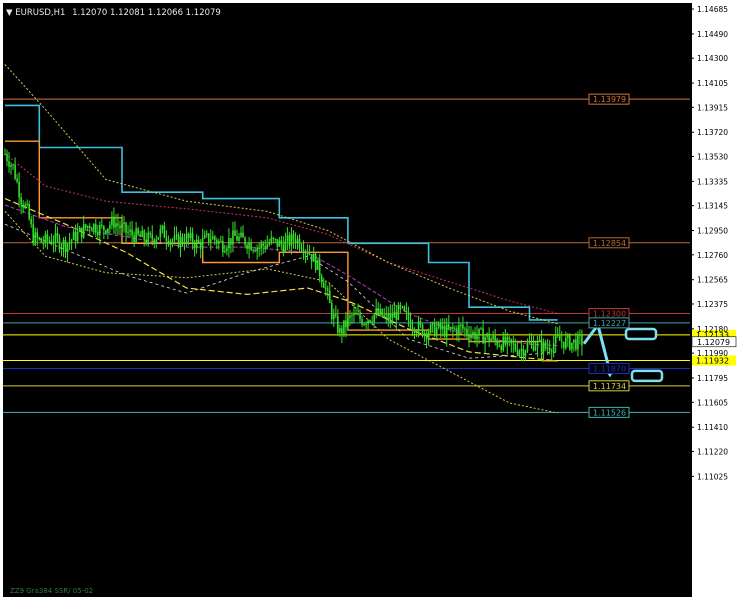  I want to click on ohlc-values: 1.12070 1.12081 1.12066 1.12079, so click(146, 13).